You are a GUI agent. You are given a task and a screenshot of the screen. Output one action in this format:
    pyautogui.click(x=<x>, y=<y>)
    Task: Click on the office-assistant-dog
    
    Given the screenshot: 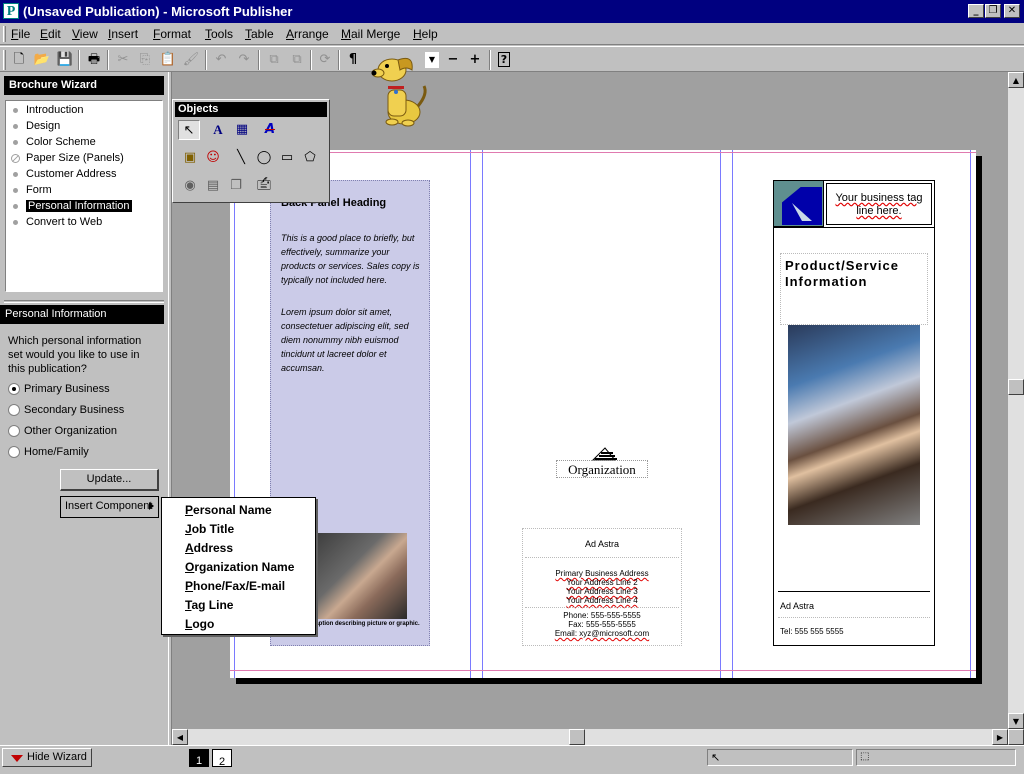 What is the action you would take?
    pyautogui.click(x=400, y=89)
    